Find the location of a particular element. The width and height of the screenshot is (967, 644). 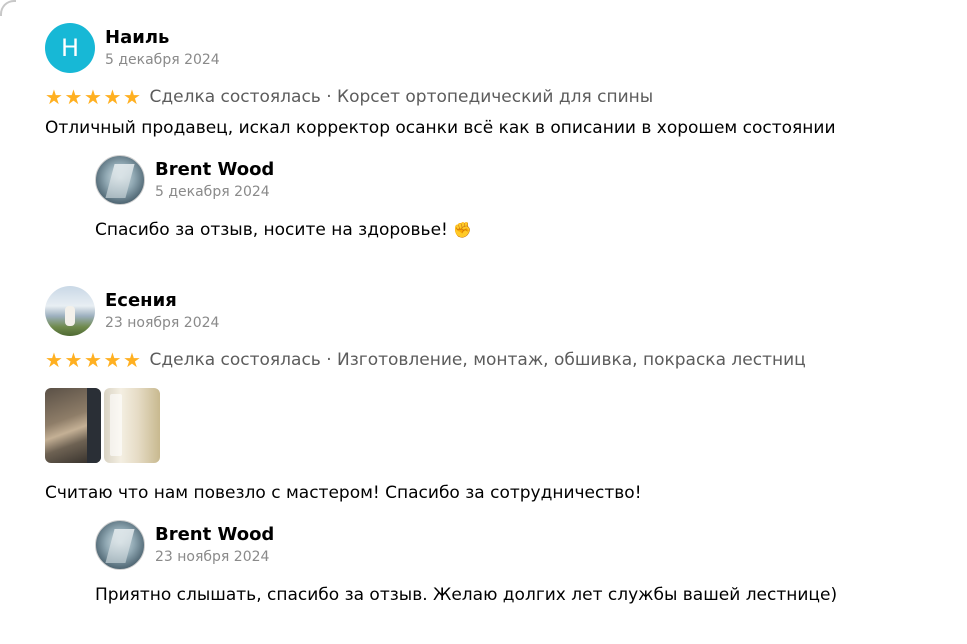

review-header: Есения 23 ноября 2024 is located at coordinates (495, 311).